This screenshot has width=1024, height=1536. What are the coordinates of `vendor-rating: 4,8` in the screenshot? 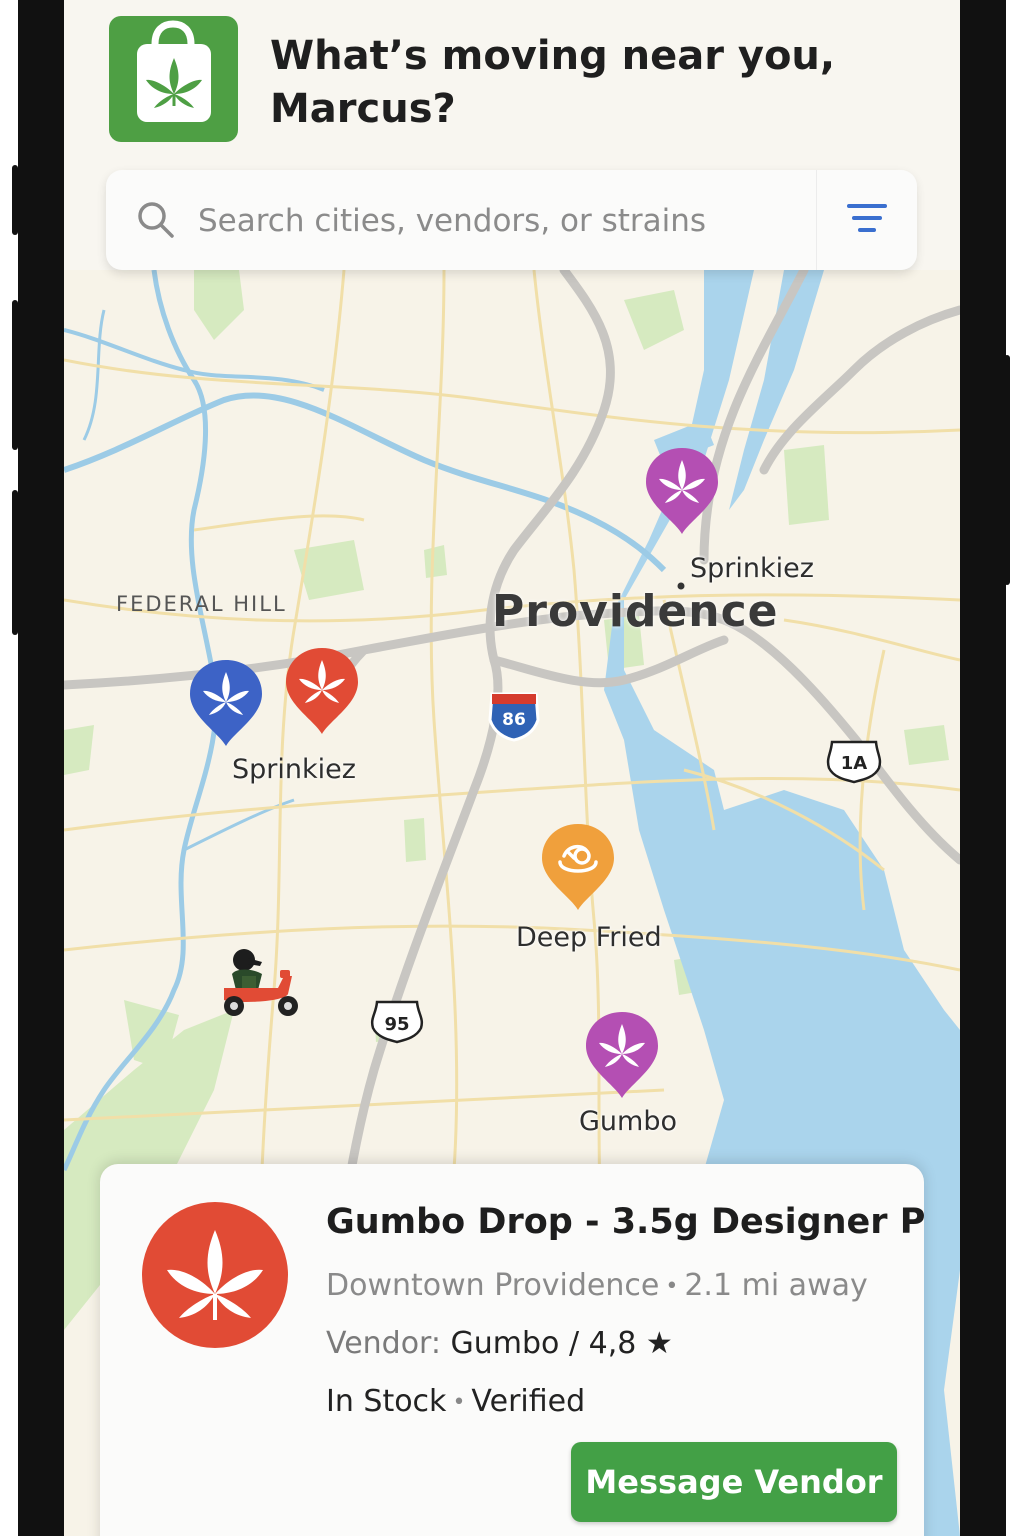 It's located at (612, 1343).